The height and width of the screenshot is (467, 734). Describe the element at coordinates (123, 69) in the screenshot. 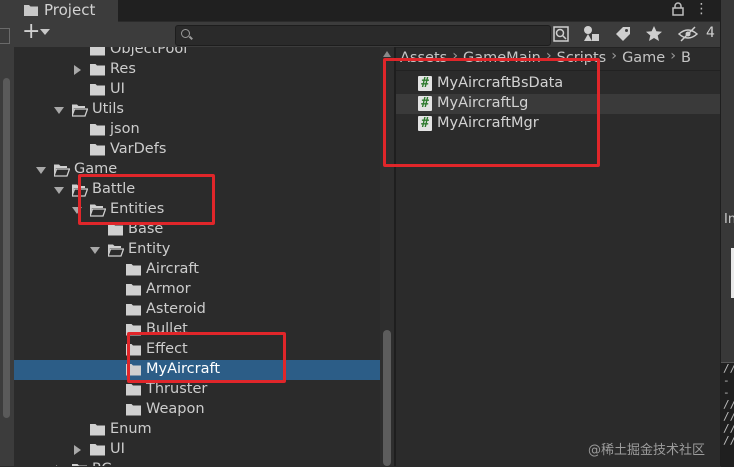

I see `tree-item-label: Res` at that location.